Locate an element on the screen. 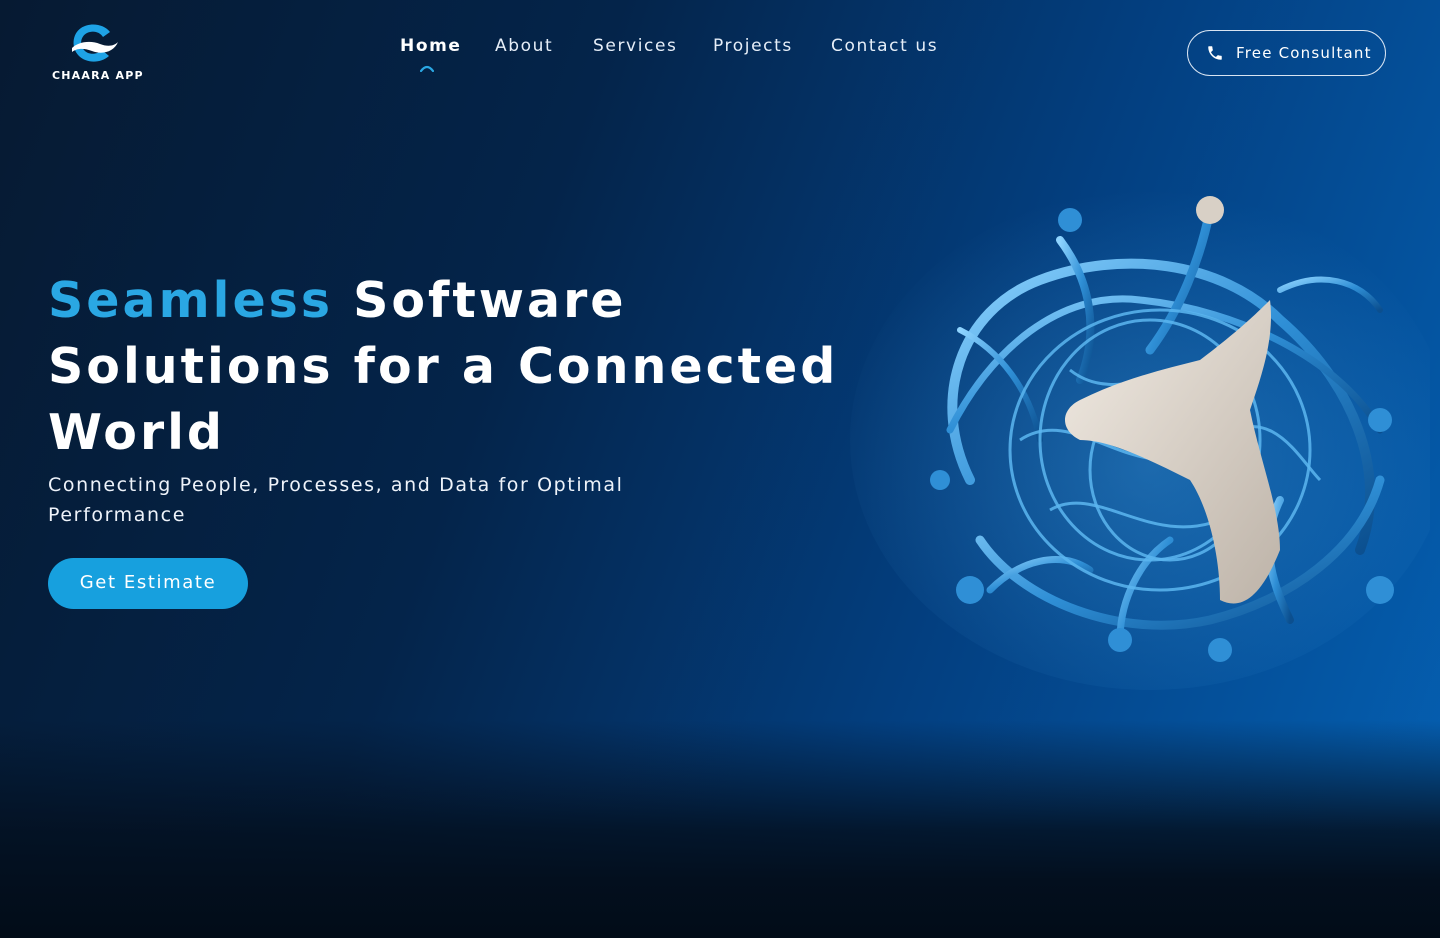 The height and width of the screenshot is (938, 1440). phone-icon is located at coordinates (1215, 53).